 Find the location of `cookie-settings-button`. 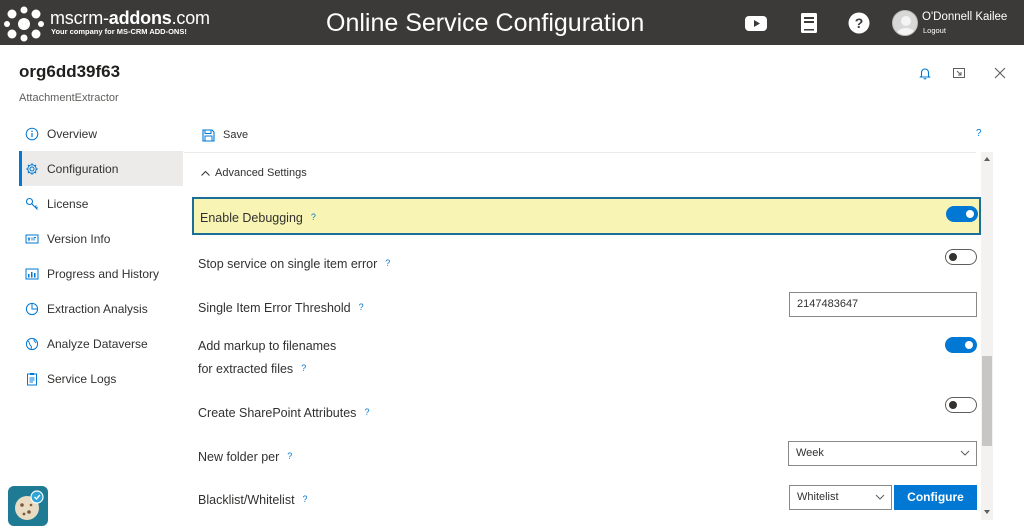

cookie-settings-button is located at coordinates (28, 506).